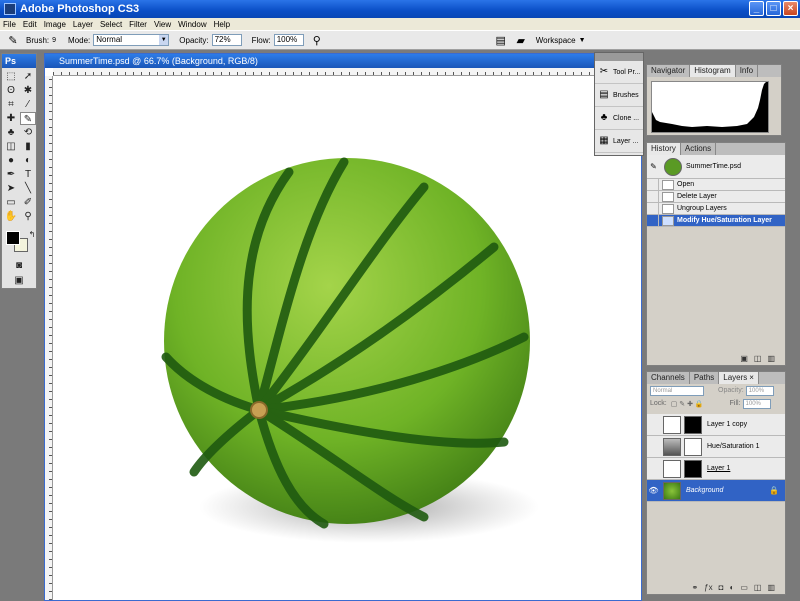  What do you see at coordinates (653, 490) in the screenshot?
I see `eye-icon: 👁` at bounding box center [653, 490].